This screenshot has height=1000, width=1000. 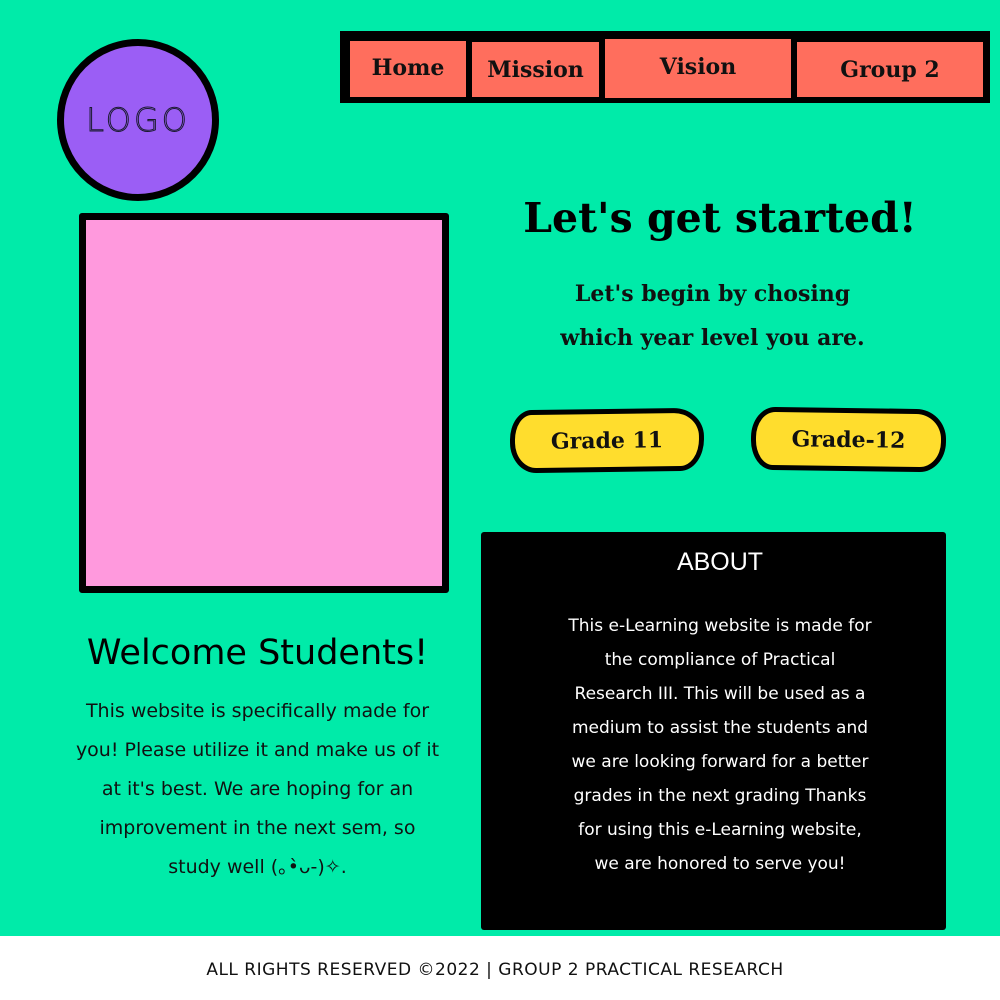 I want to click on logo: LOGO, so click(x=138, y=120).